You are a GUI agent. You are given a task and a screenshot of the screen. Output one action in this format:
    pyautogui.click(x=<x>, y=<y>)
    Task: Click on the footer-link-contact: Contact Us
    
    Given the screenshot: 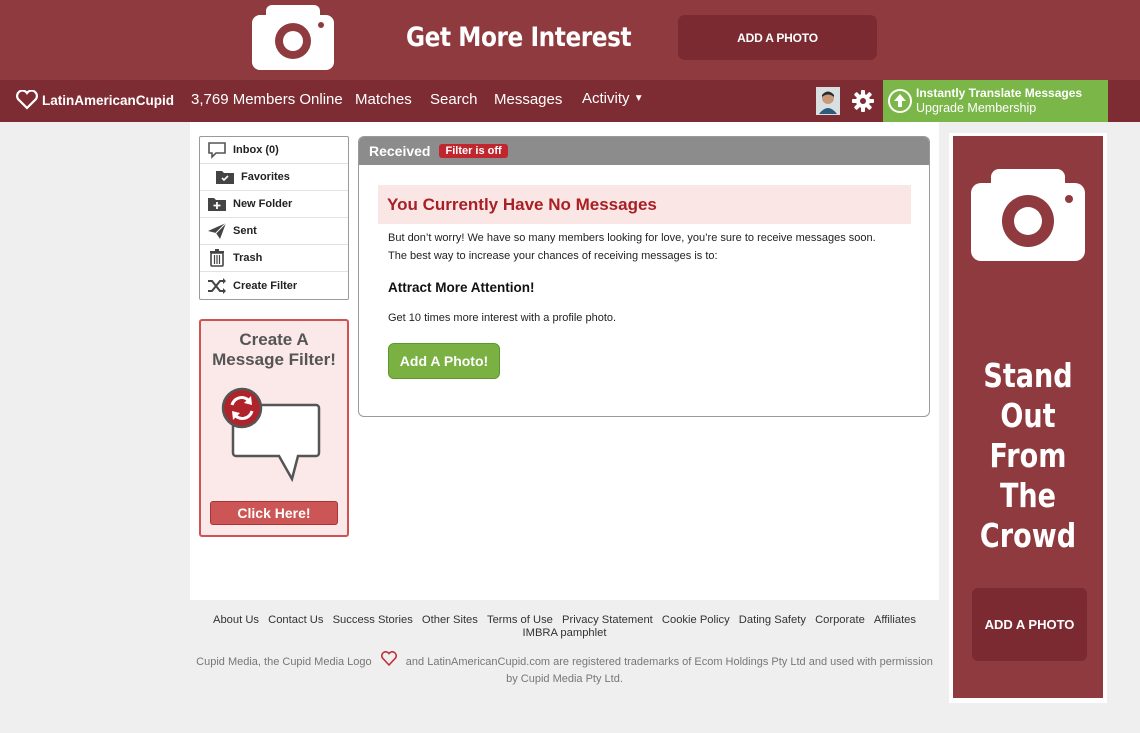 What is the action you would take?
    pyautogui.click(x=295, y=620)
    